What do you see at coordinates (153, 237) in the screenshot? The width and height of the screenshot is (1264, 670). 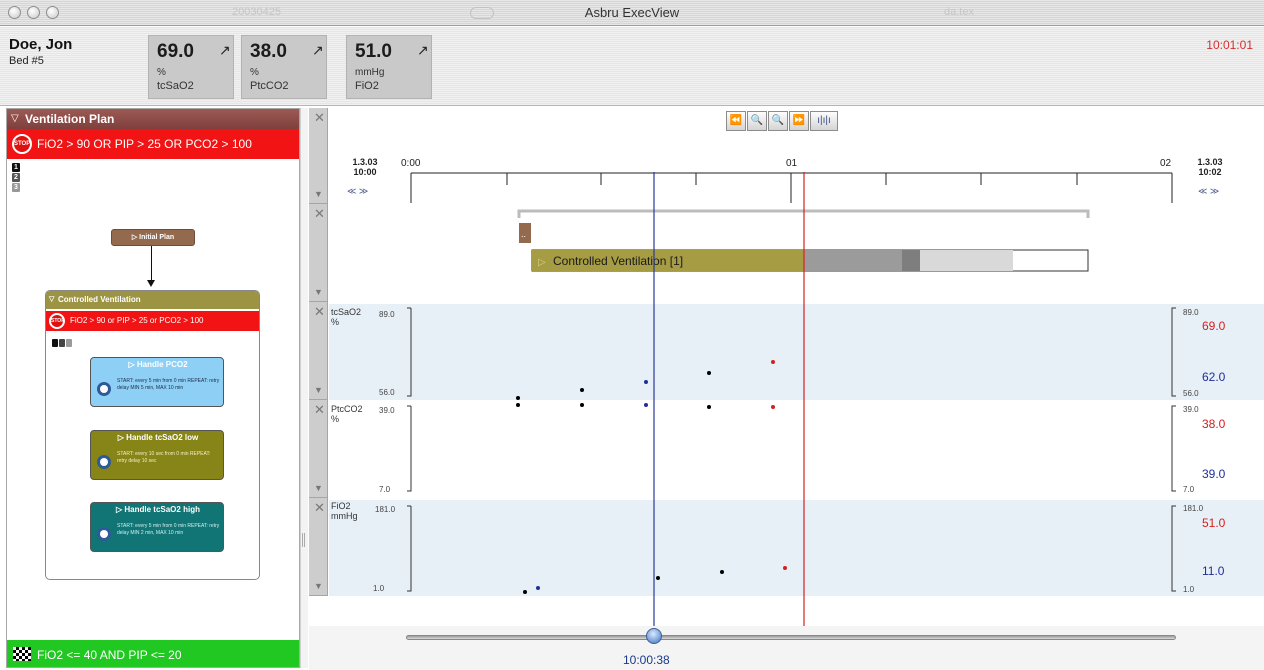 I see `initial-plan-node: ▷ Initial Plan` at bounding box center [153, 237].